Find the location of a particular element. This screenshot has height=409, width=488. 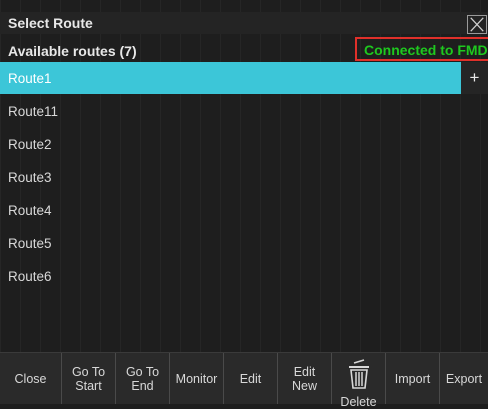

import-label: Import is located at coordinates (412, 378).